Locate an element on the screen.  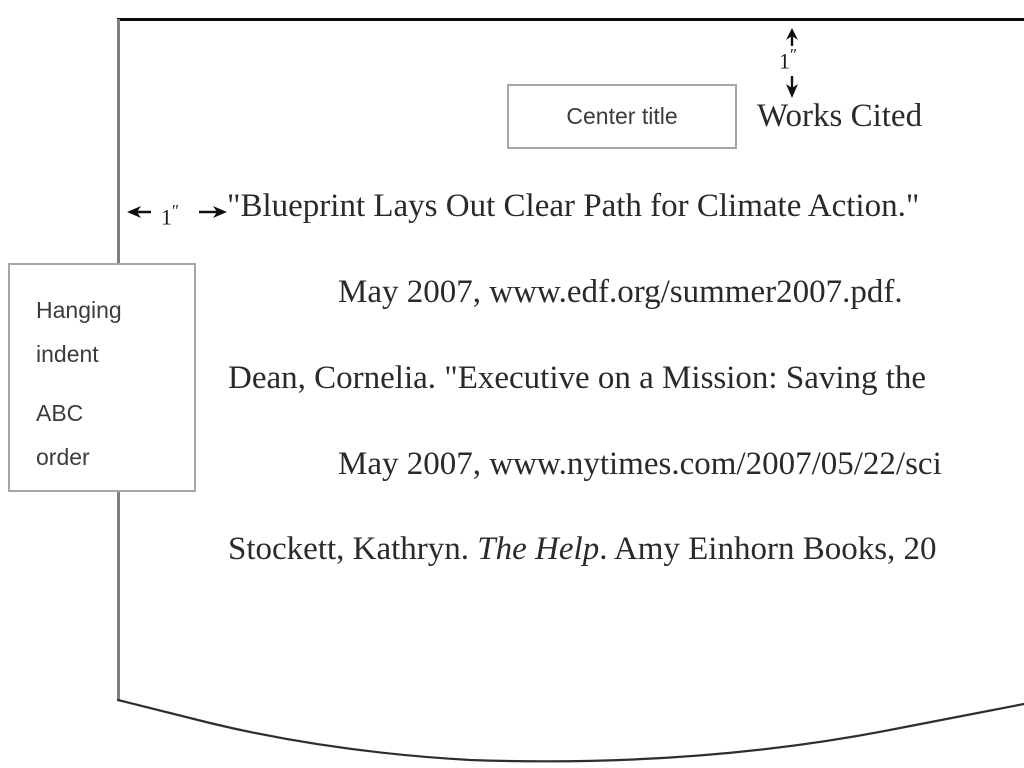
callout-center-title: Center title is located at coordinates (622, 116).